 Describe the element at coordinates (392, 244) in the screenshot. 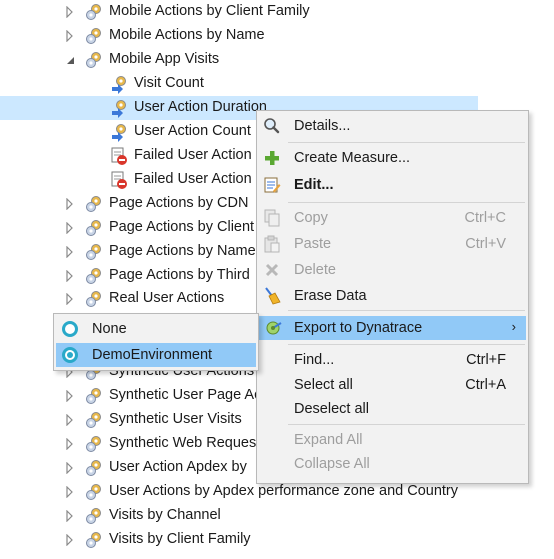

I see `menu-item-paste: Paste Ctrl+V` at that location.